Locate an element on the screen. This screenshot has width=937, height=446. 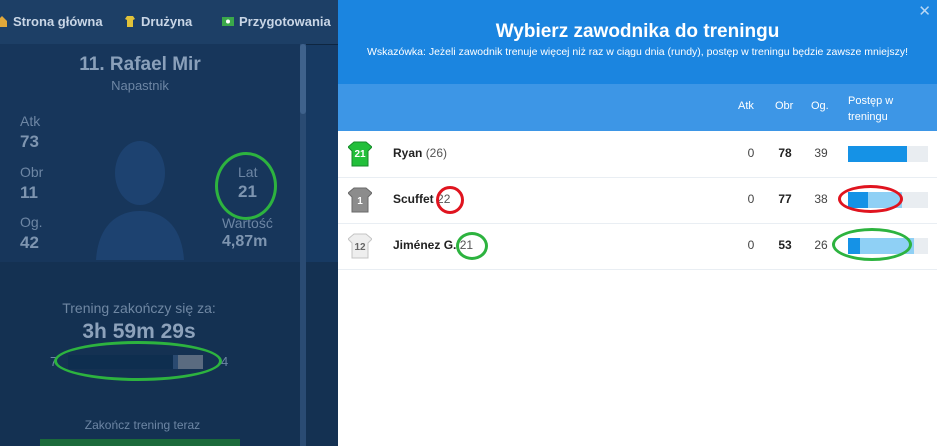
cell-obr: 53 is located at coordinates (785, 245).